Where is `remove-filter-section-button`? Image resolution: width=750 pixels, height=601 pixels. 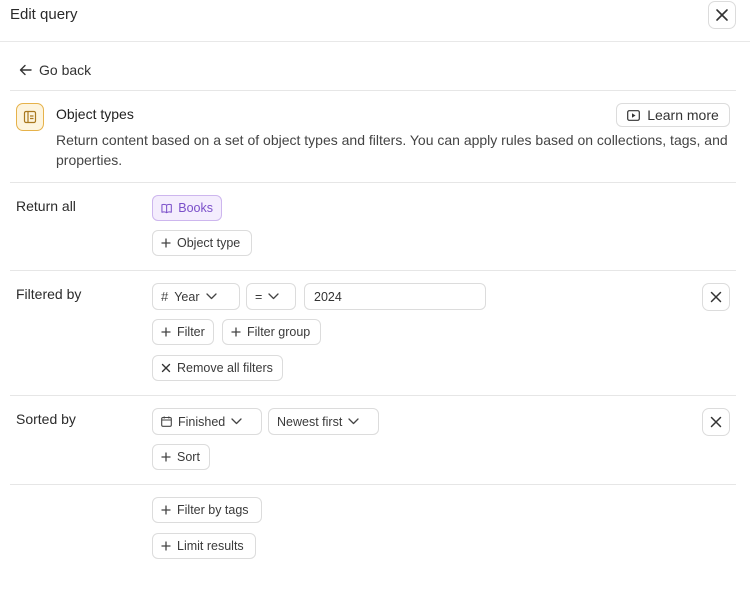
remove-filter-section-button is located at coordinates (716, 297).